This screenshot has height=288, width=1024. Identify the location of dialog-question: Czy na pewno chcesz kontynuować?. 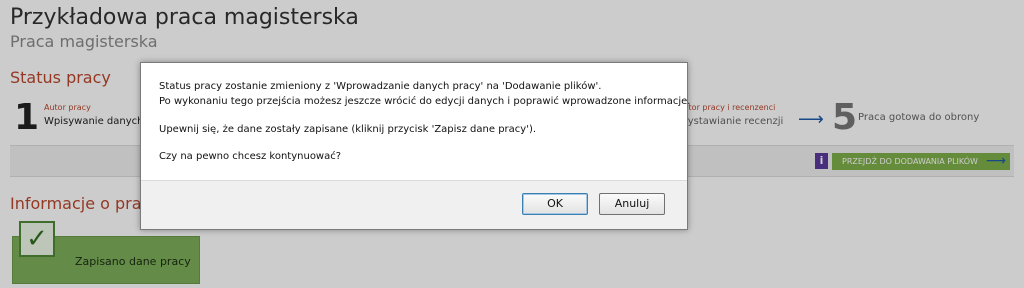
(250, 156).